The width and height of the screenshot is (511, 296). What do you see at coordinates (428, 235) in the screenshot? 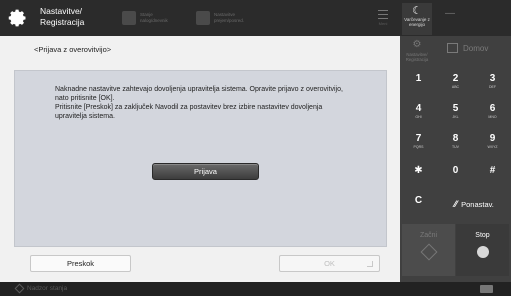
I see `start-label: Začni` at bounding box center [428, 235].